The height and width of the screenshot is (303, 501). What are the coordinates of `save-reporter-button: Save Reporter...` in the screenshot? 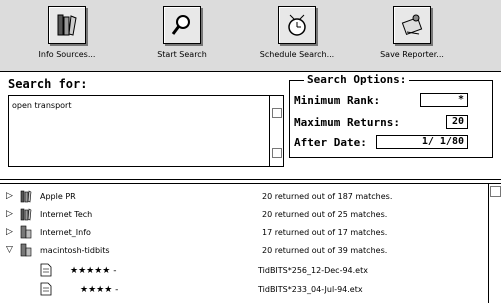 It's located at (412, 37).